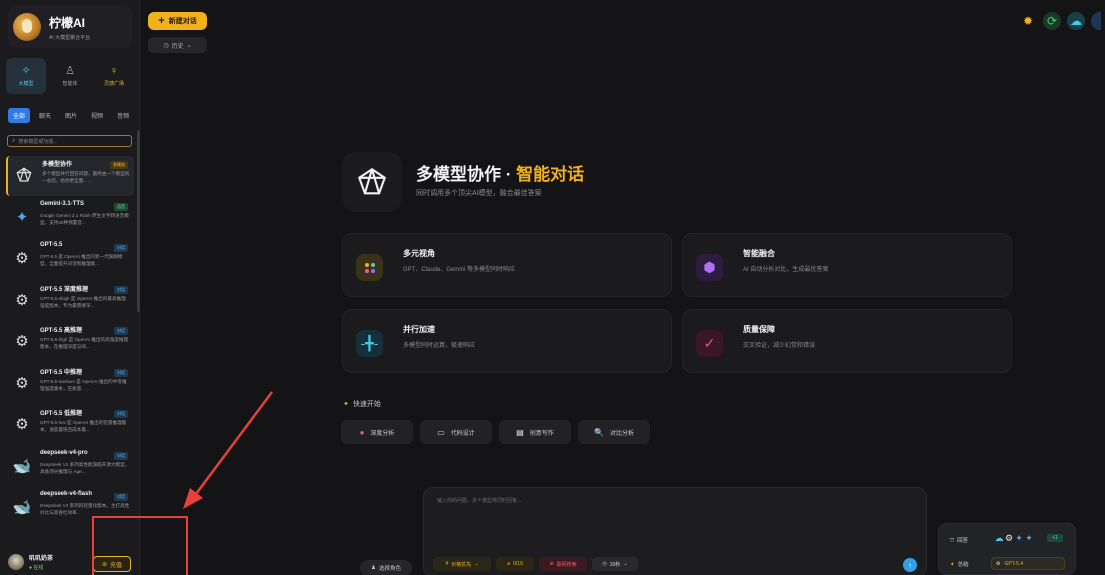  What do you see at coordinates (518, 564) in the screenshot?
I see `chip-label: 0/10` at bounding box center [518, 564].